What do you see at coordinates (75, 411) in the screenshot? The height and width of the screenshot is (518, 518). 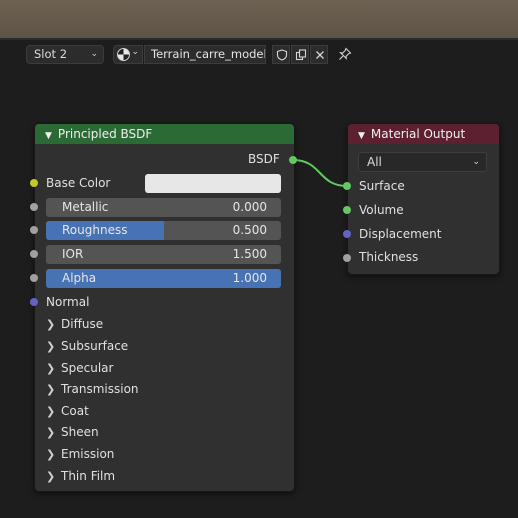 I see `panel-label: Coat` at bounding box center [75, 411].